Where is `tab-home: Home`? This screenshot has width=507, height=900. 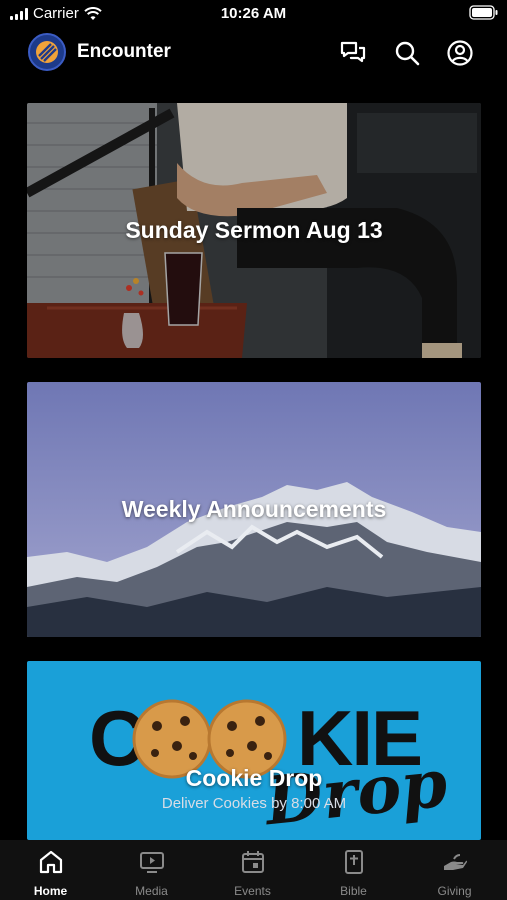
tab-home: Home is located at coordinates (50, 870).